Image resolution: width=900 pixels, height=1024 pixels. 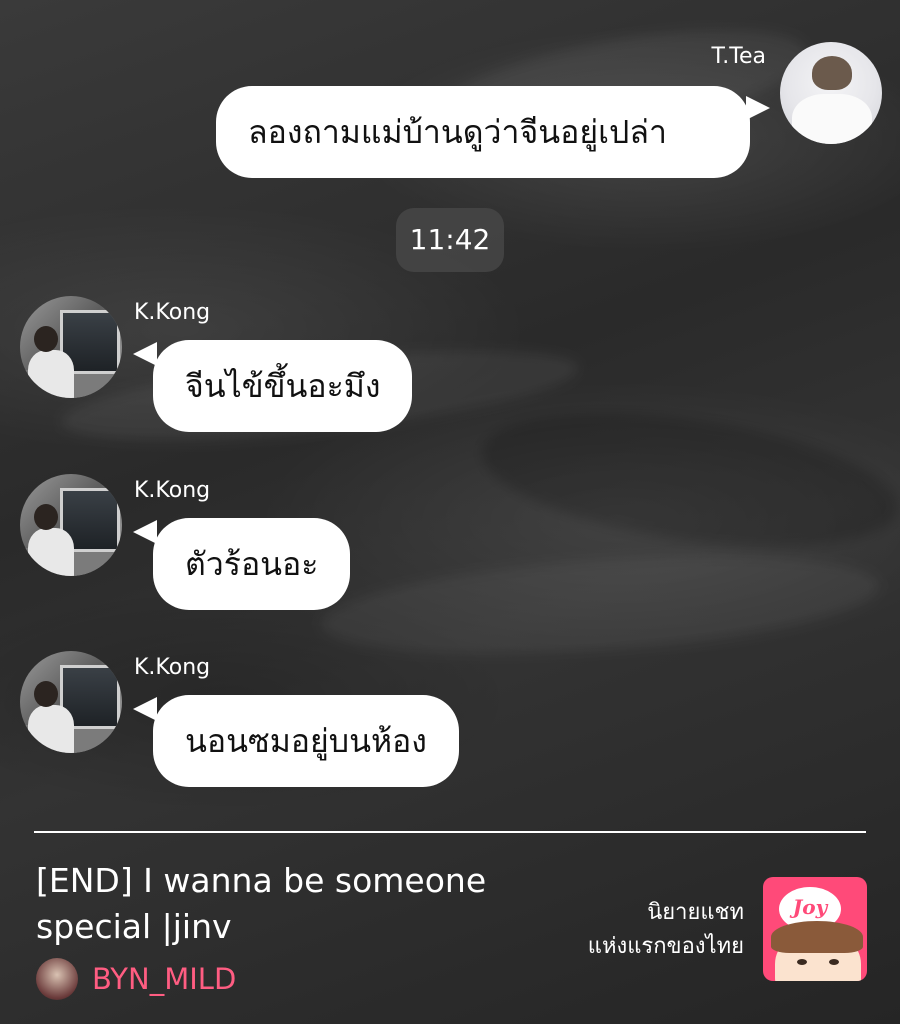 What do you see at coordinates (164, 979) in the screenshot?
I see `author-name: BYN_MILD` at bounding box center [164, 979].